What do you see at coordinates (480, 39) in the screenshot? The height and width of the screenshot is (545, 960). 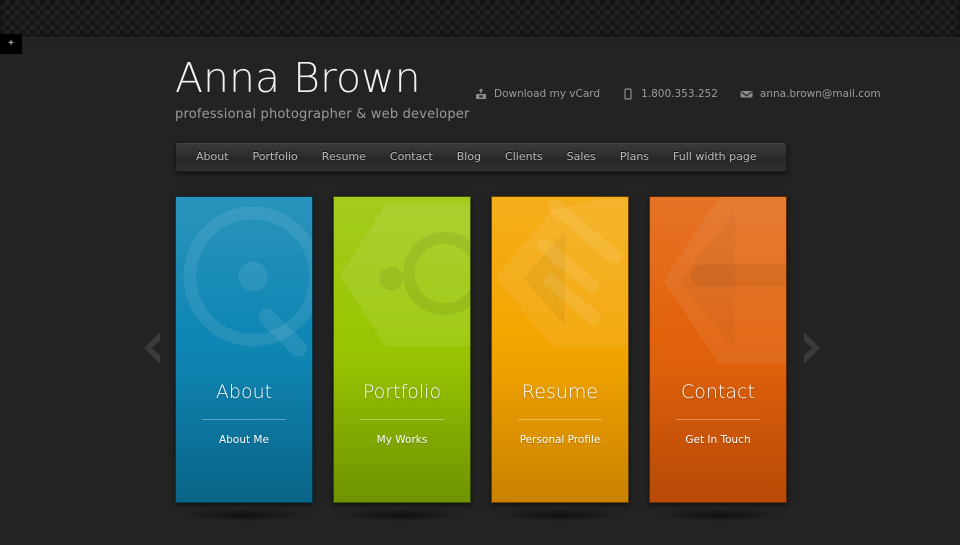 I see `top-bar-edge` at bounding box center [480, 39].